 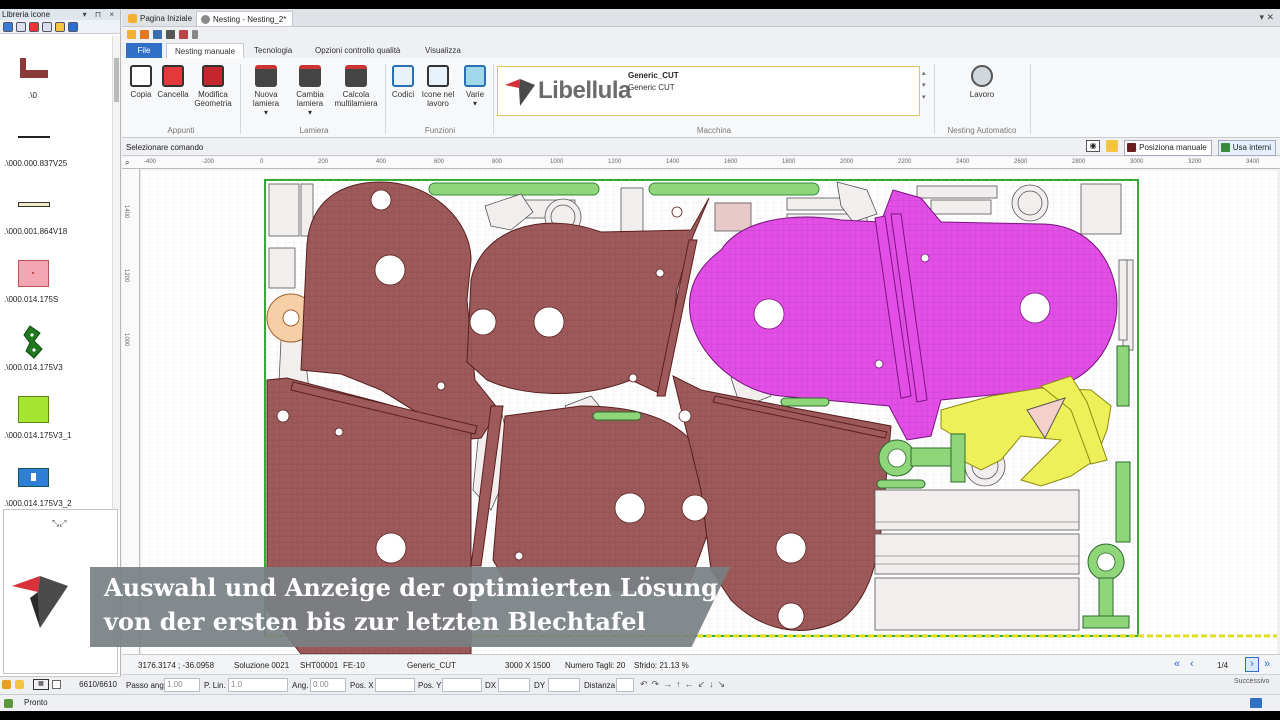 What do you see at coordinates (250, 19) in the screenshot?
I see `tab-label: Nesting - Nesting_2*` at bounding box center [250, 19].